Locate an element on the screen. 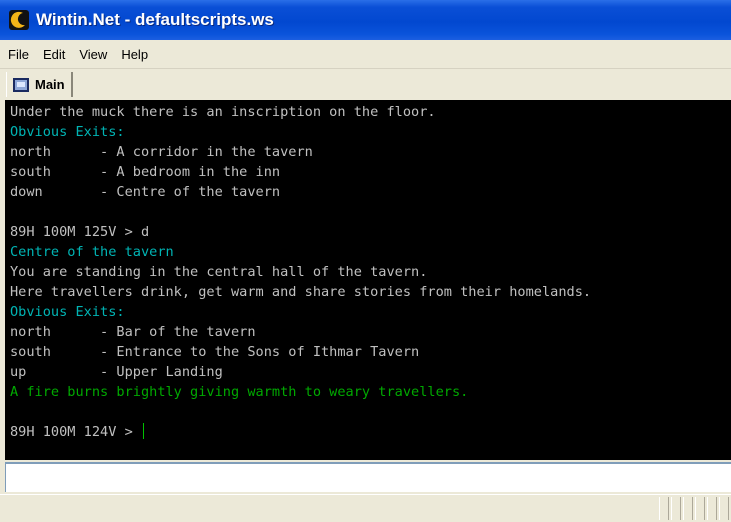 Image resolution: width=731 pixels, height=522 pixels. menu-view: View is located at coordinates (93, 54).